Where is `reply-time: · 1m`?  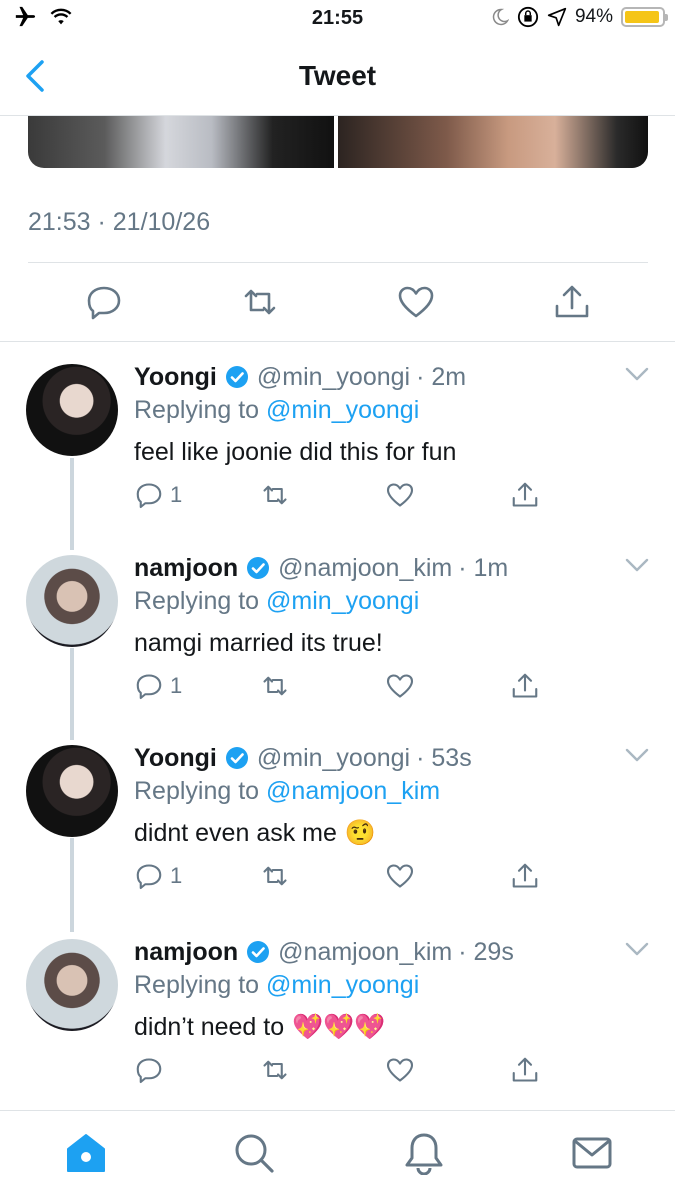
reply-time: · 1m is located at coordinates (483, 567).